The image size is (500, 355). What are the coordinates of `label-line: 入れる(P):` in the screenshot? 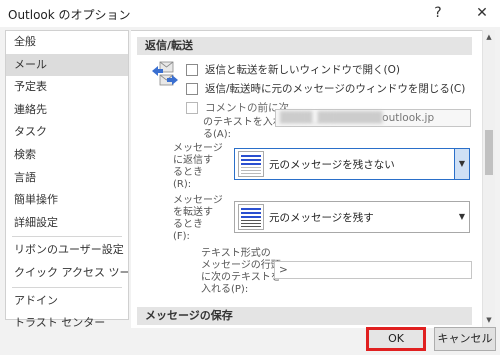 It's located at (225, 289).